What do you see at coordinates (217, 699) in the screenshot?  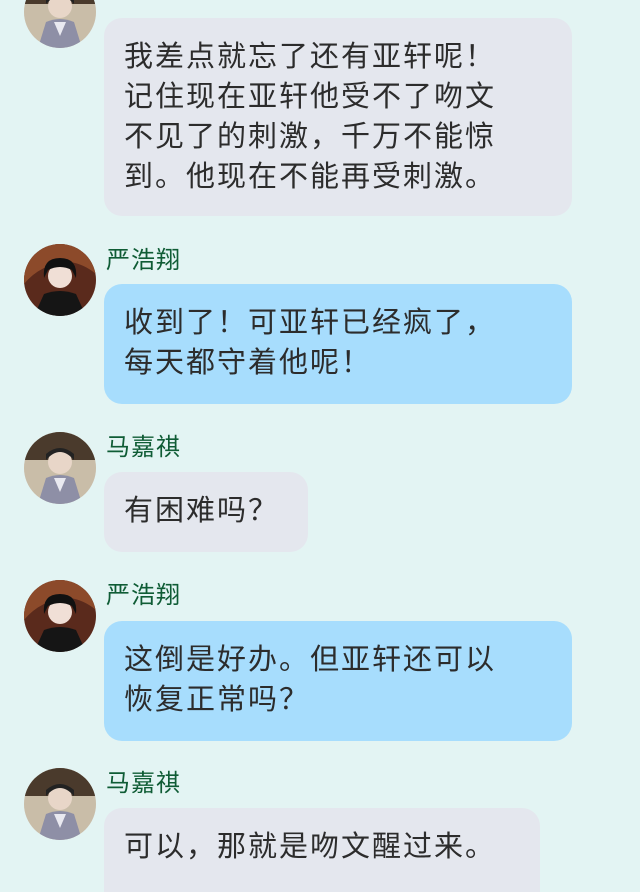 I see `message-line: 恢复正常吗？` at bounding box center [217, 699].